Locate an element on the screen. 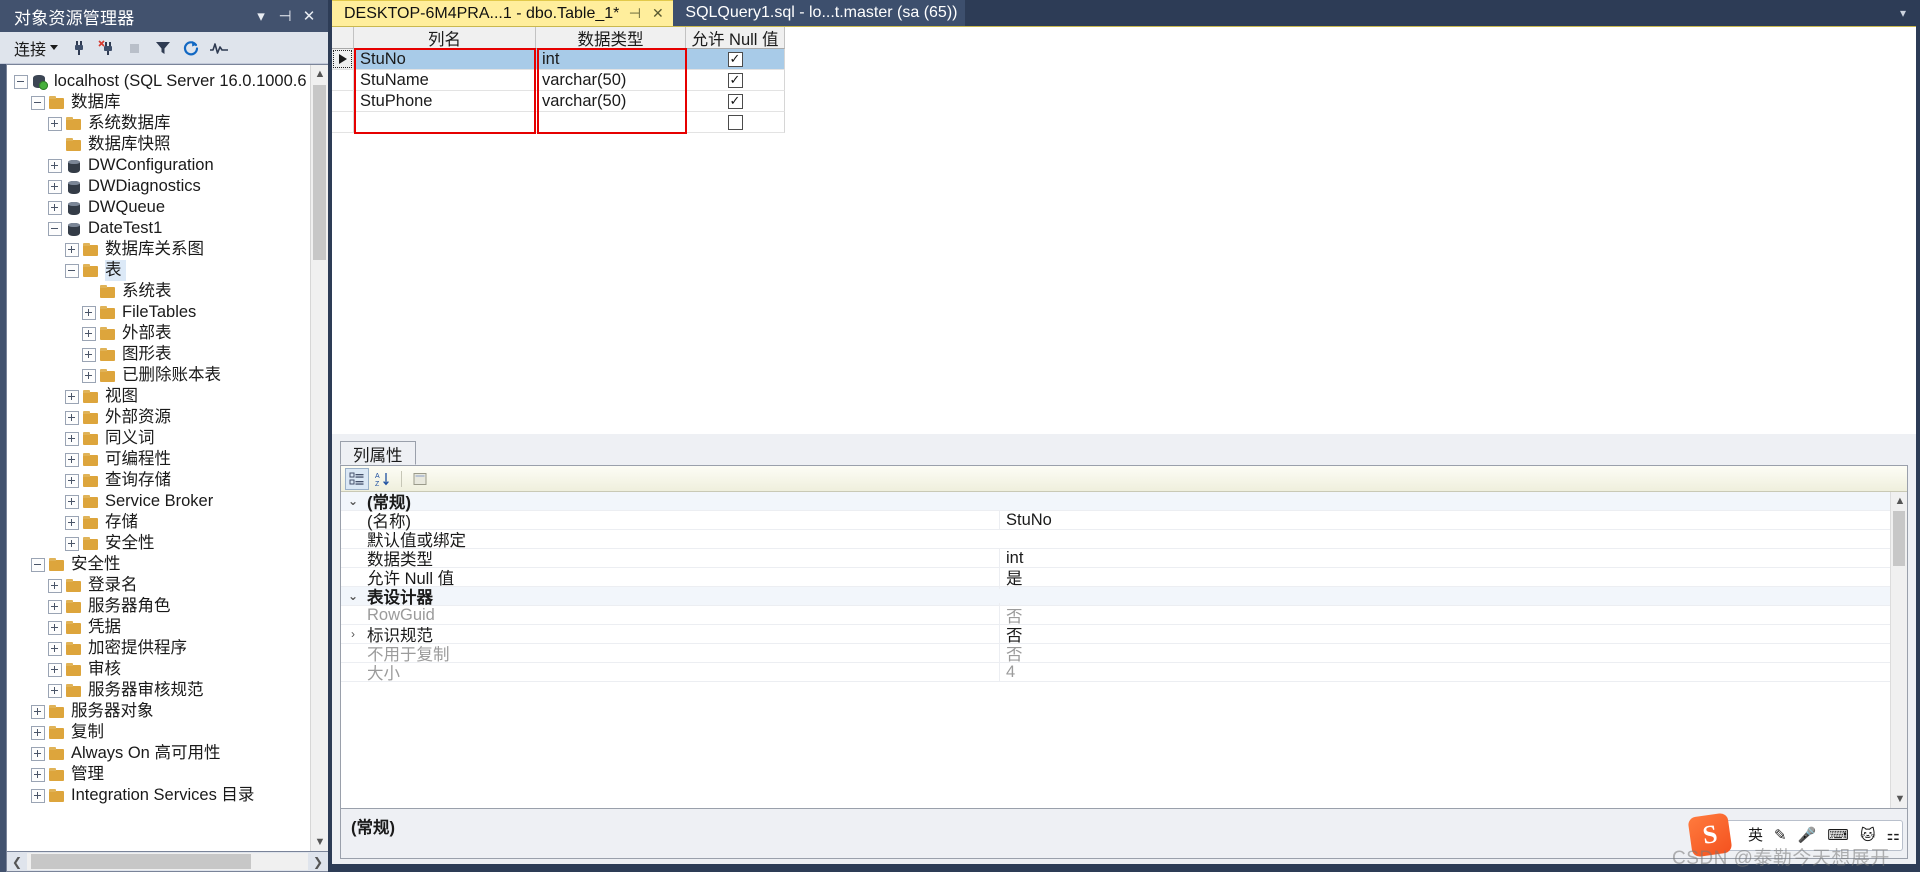 The image size is (1920, 872). ime-handwriting-icon: ✎ is located at coordinates (1780, 835).